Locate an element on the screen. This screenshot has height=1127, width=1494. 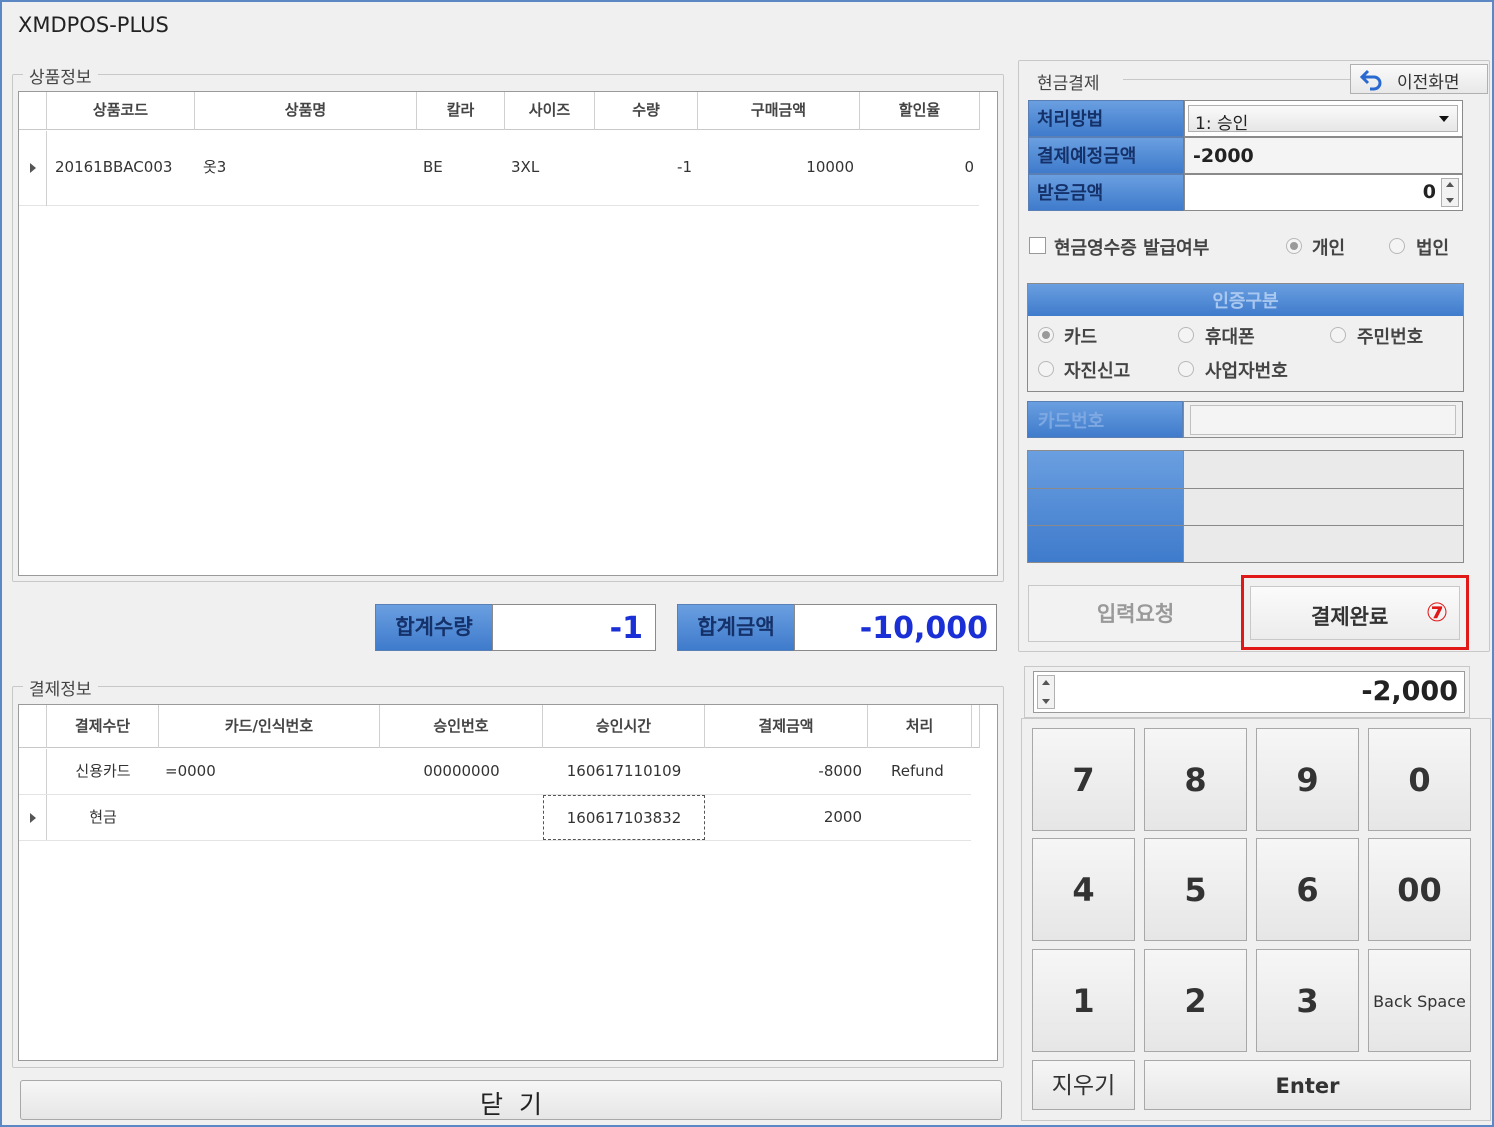
product-grid-scroll-corner is located at coordinates (988, 111).